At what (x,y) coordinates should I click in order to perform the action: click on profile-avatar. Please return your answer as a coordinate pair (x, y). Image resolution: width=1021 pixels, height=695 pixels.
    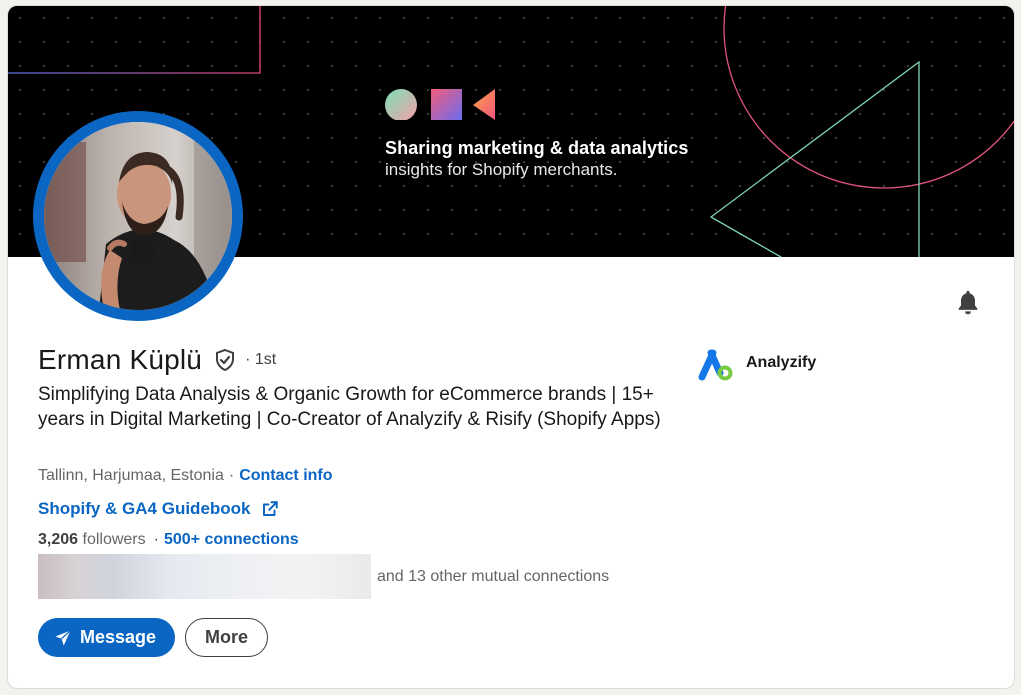
    Looking at the image, I should click on (138, 216).